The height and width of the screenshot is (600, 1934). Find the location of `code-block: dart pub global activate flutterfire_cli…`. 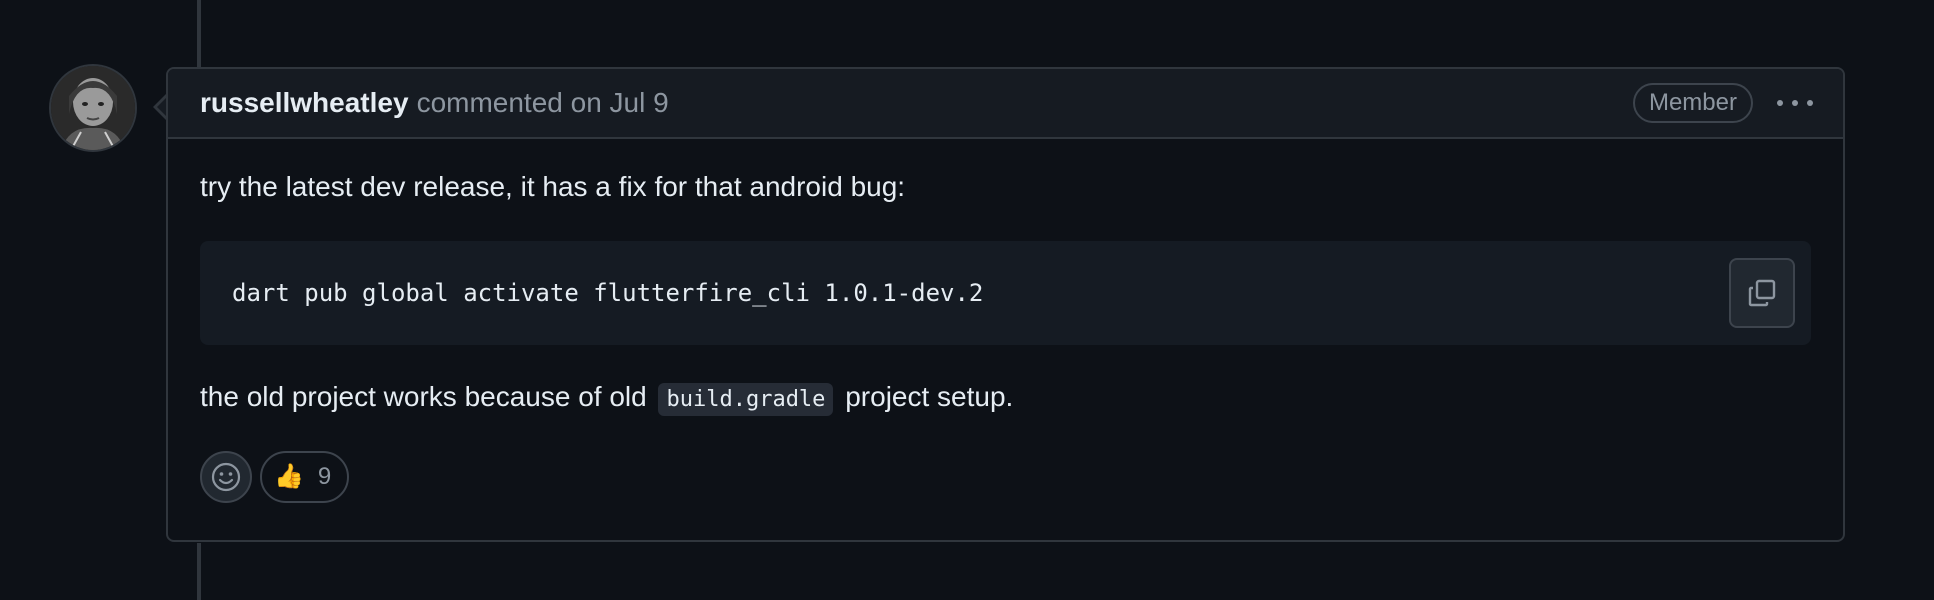

code-block: dart pub global activate flutterfire_cli… is located at coordinates (1005, 293).